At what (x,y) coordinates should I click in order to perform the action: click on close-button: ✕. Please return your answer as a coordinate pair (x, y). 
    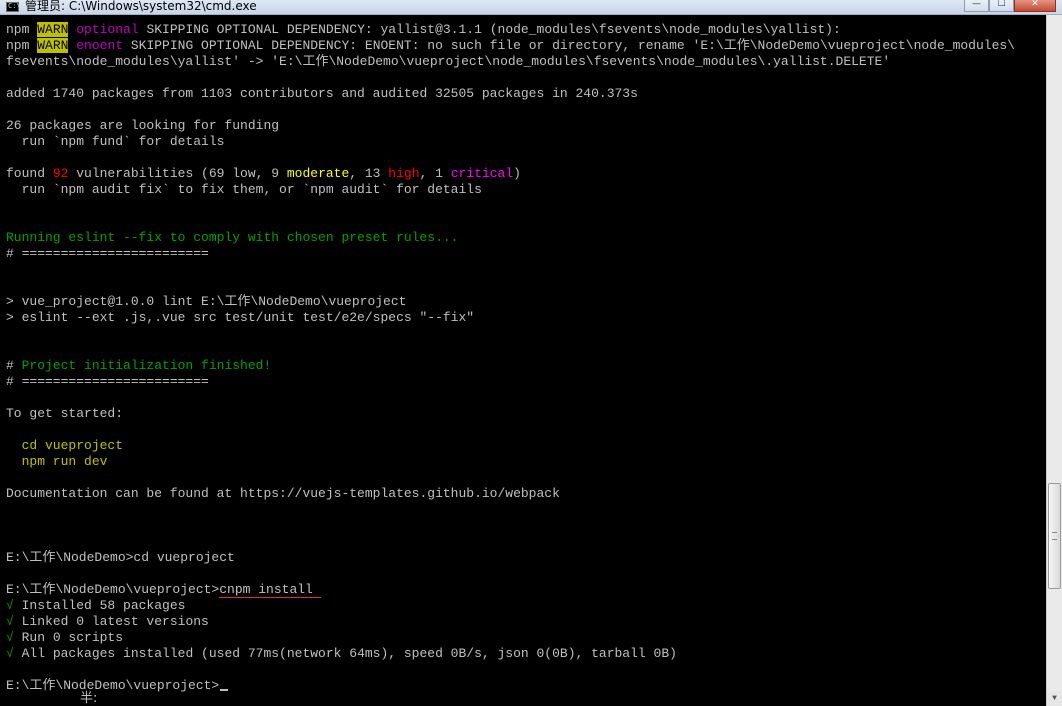
    Looking at the image, I should click on (1035, 6).